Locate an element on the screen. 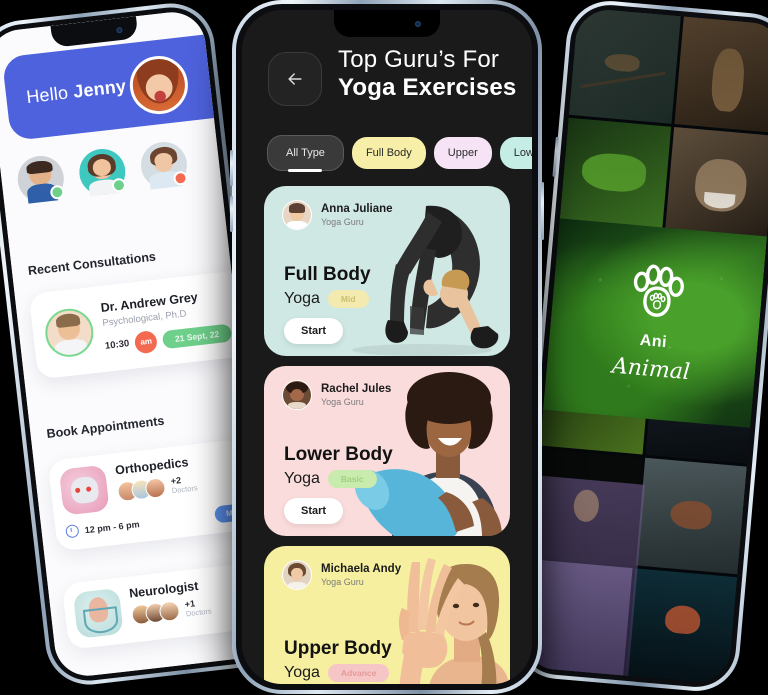 The height and width of the screenshot is (695, 768). exercise-title: Lower Body is located at coordinates (338, 454).